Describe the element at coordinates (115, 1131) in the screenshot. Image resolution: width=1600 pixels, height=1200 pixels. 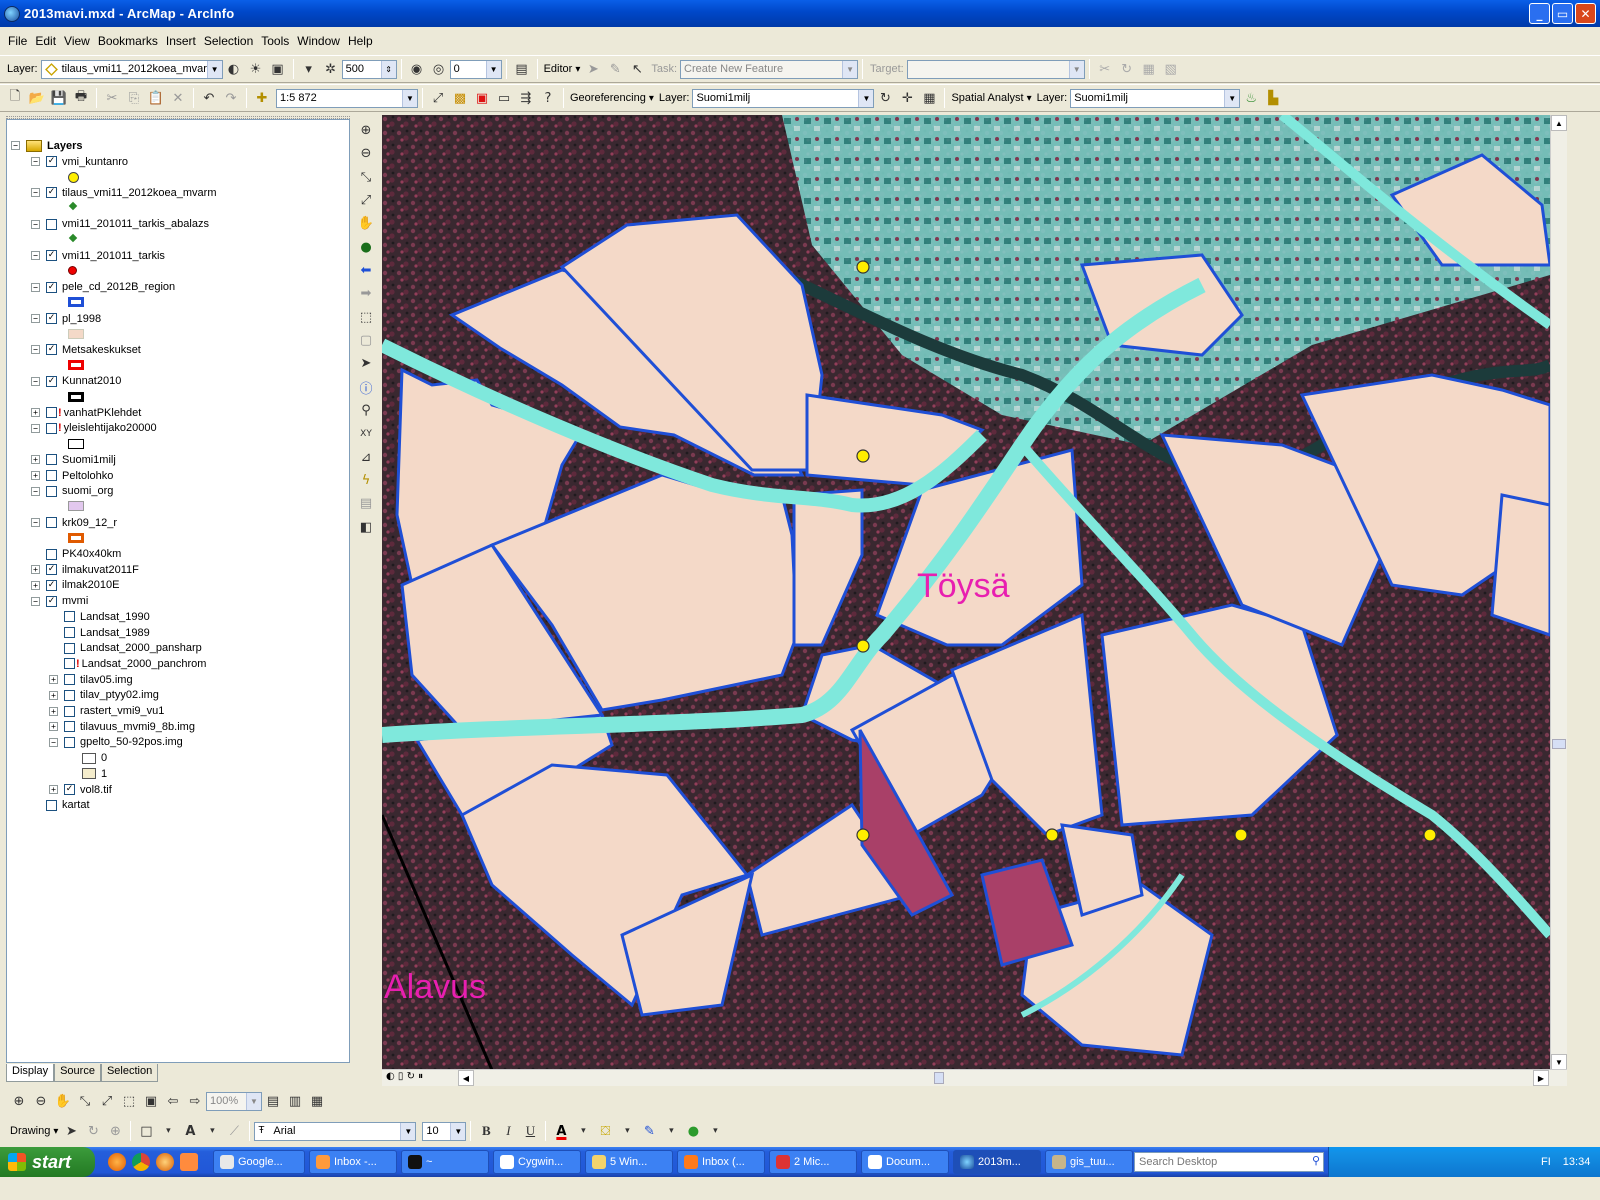
I see `zoom-selected-icon: ⊕` at that location.